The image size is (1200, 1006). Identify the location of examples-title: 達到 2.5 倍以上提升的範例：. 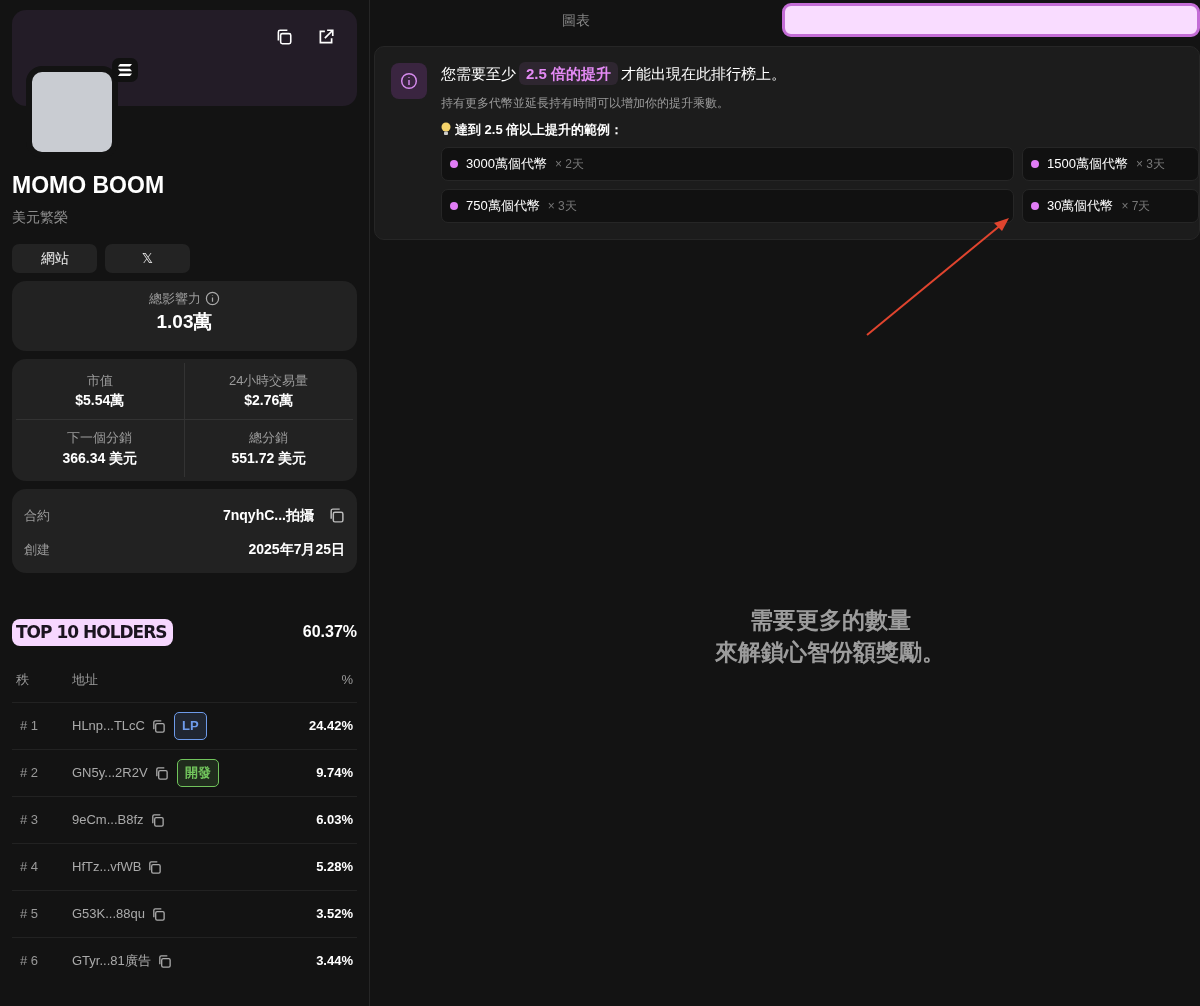
(539, 129).